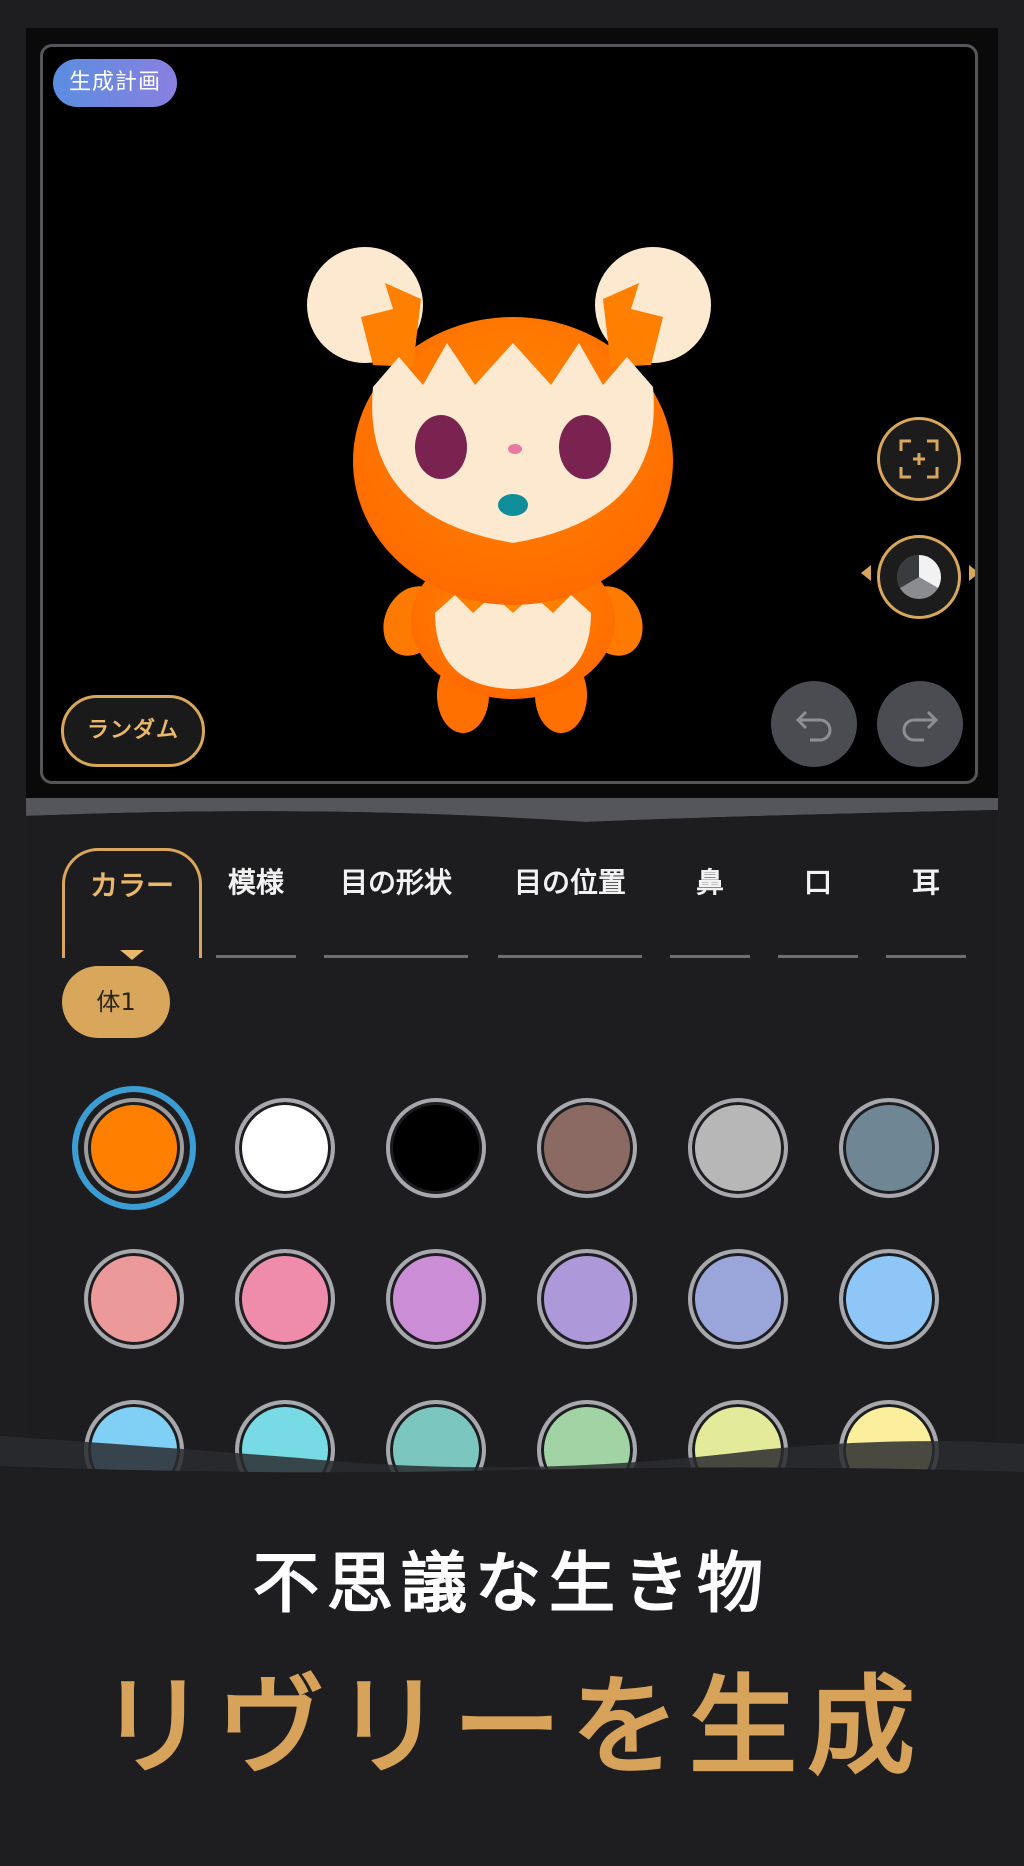 Image resolution: width=1024 pixels, height=1866 pixels. What do you see at coordinates (133, 731) in the screenshot?
I see `random-button: ランダム` at bounding box center [133, 731].